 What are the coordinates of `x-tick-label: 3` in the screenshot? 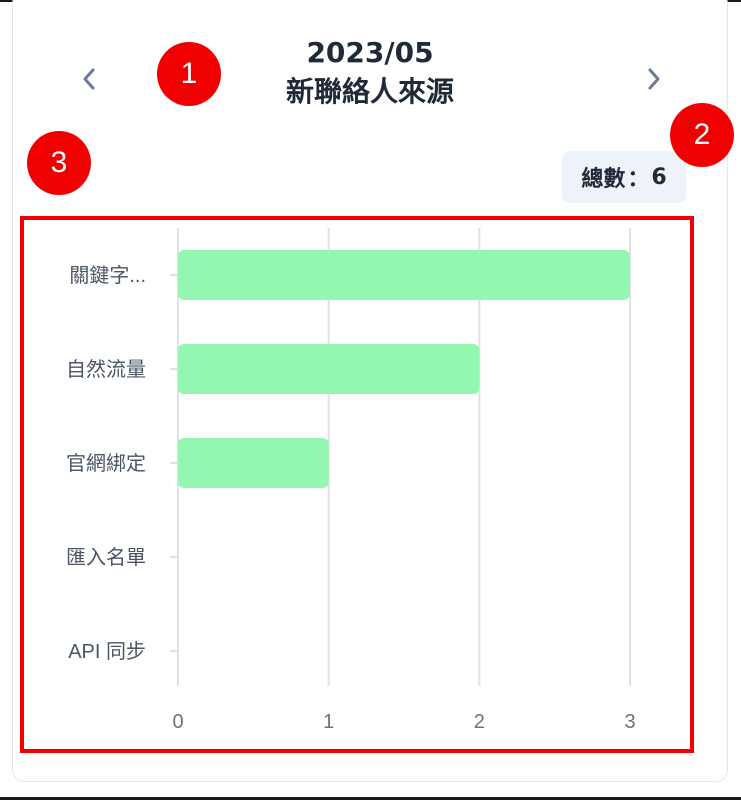 It's located at (629, 722).